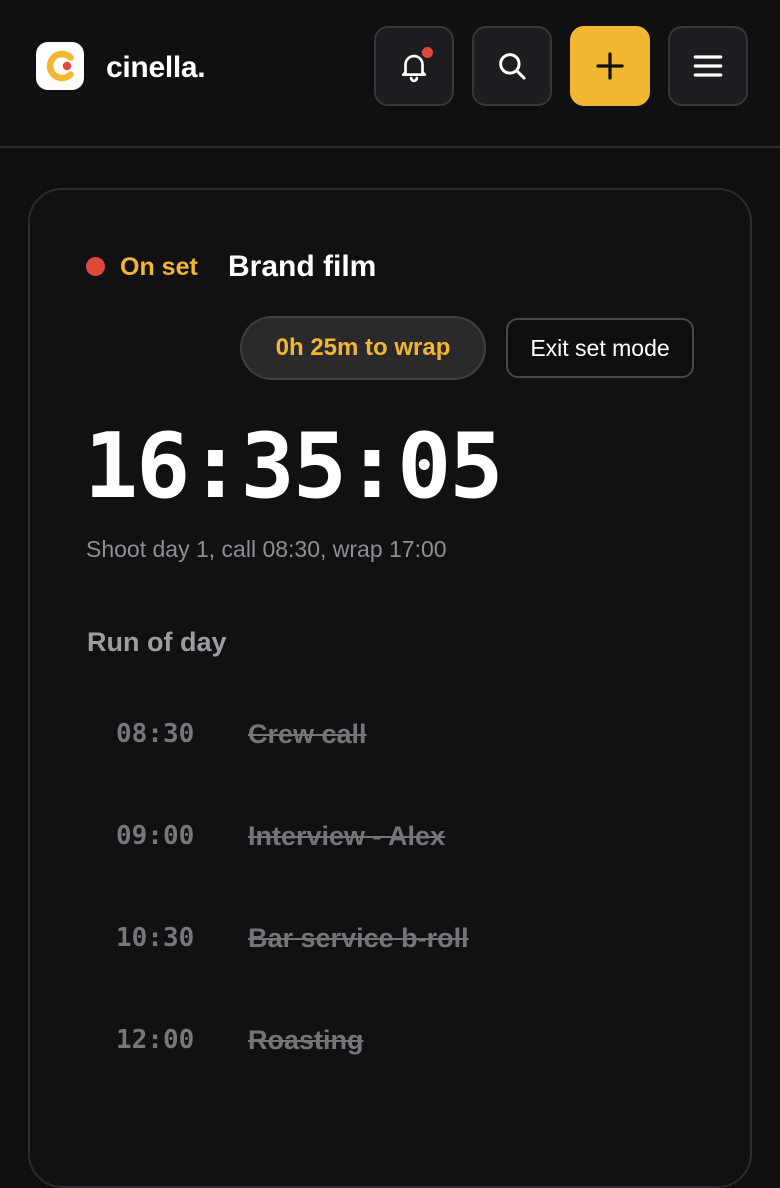 The height and width of the screenshot is (1188, 780). I want to click on run-item-label: Roasting, so click(306, 1040).